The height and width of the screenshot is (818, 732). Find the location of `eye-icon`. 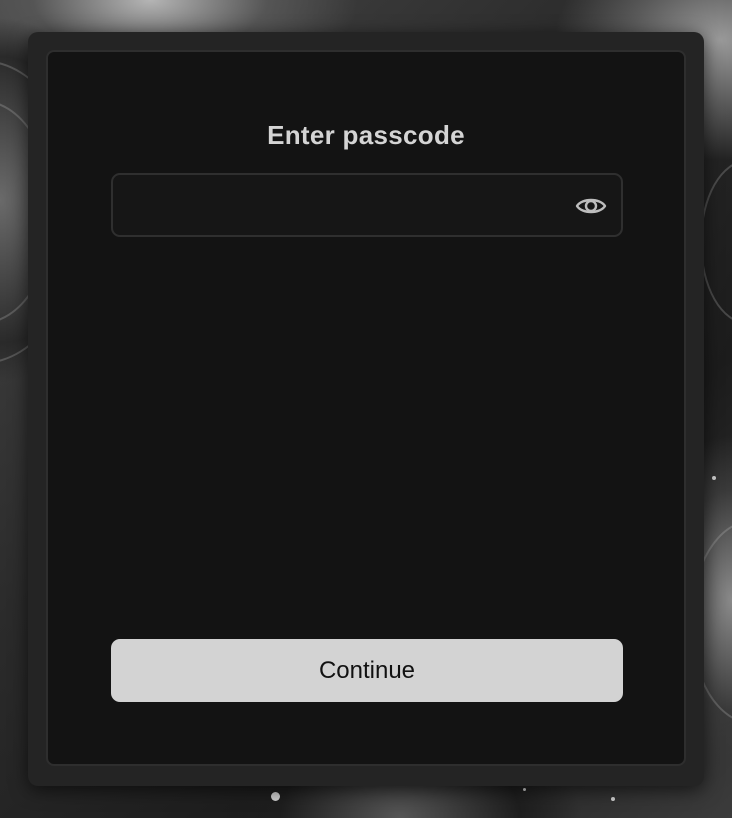

eye-icon is located at coordinates (591, 206).